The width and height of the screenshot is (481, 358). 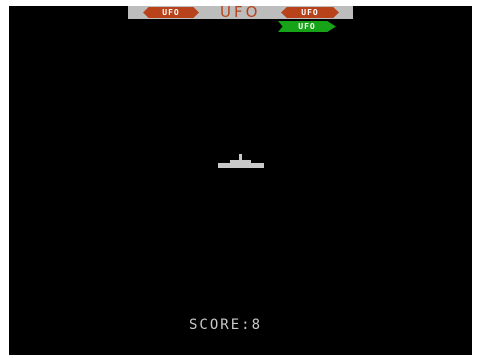 I want to click on score-display: SCORE: 8, so click(x=225, y=325).